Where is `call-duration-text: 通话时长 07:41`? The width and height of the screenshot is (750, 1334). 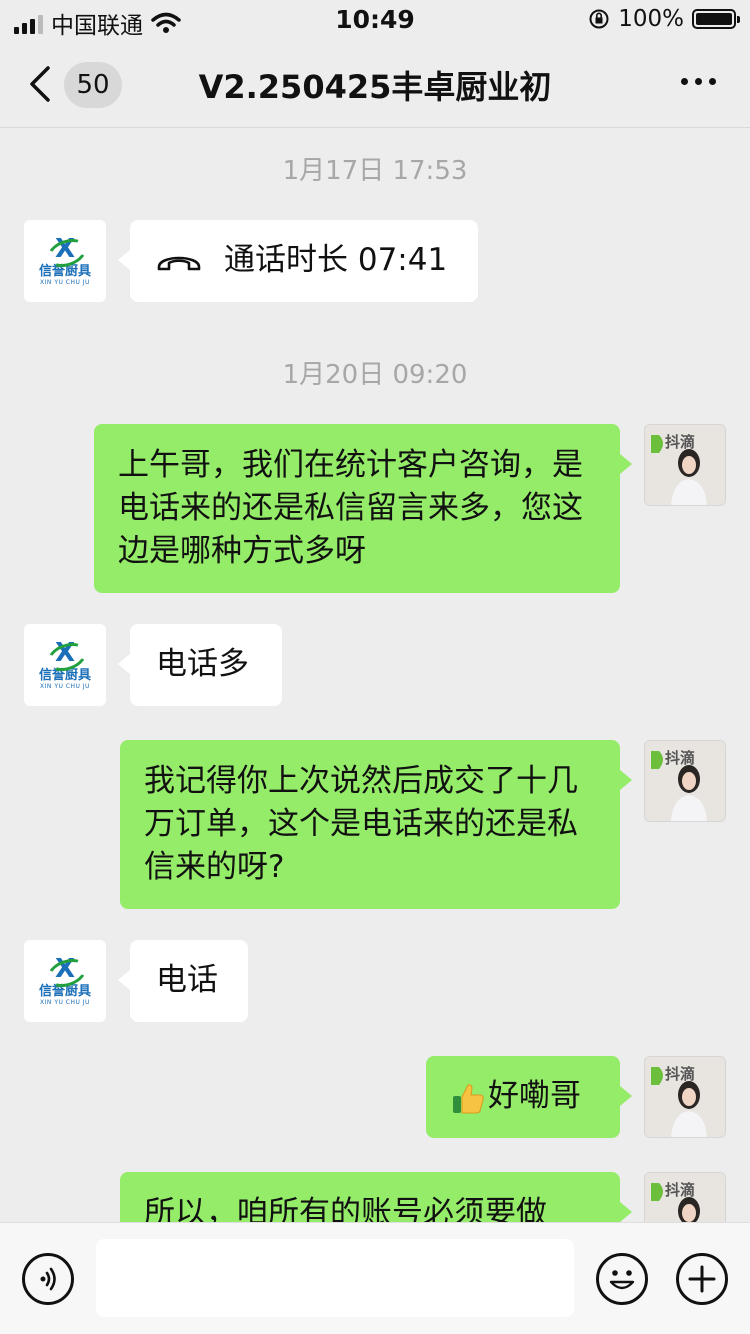 call-duration-text: 通话时长 07:41 is located at coordinates (336, 260).